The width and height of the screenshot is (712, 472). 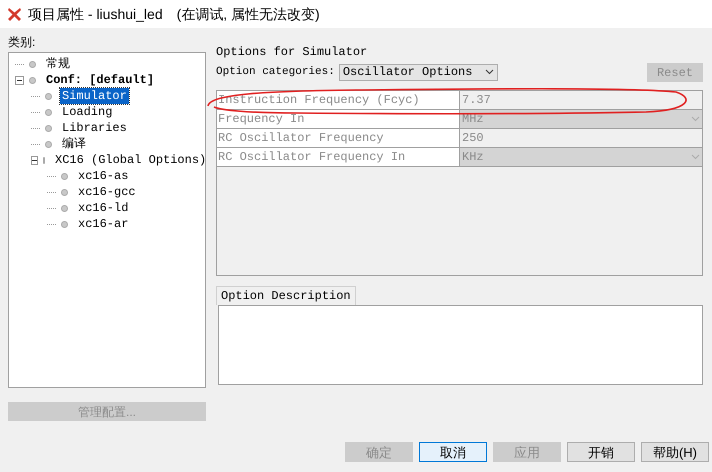 I want to click on window-subtitle: (在调试, 属性无法改变), so click(x=248, y=14).